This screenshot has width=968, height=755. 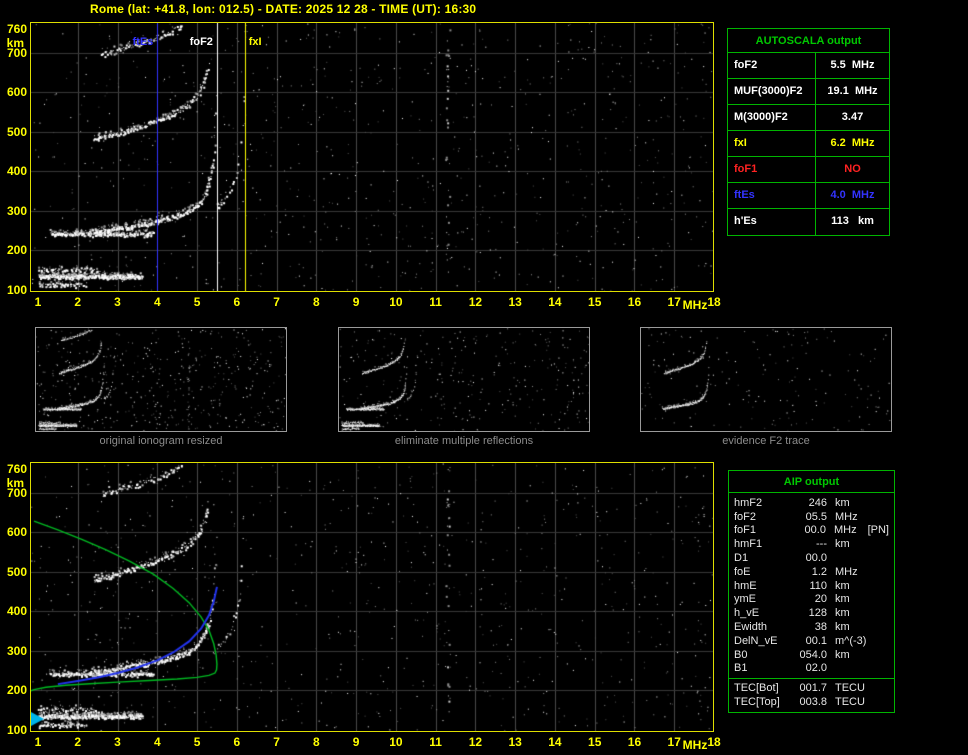 I want to click on parameter-value: 38, so click(x=820, y=627).